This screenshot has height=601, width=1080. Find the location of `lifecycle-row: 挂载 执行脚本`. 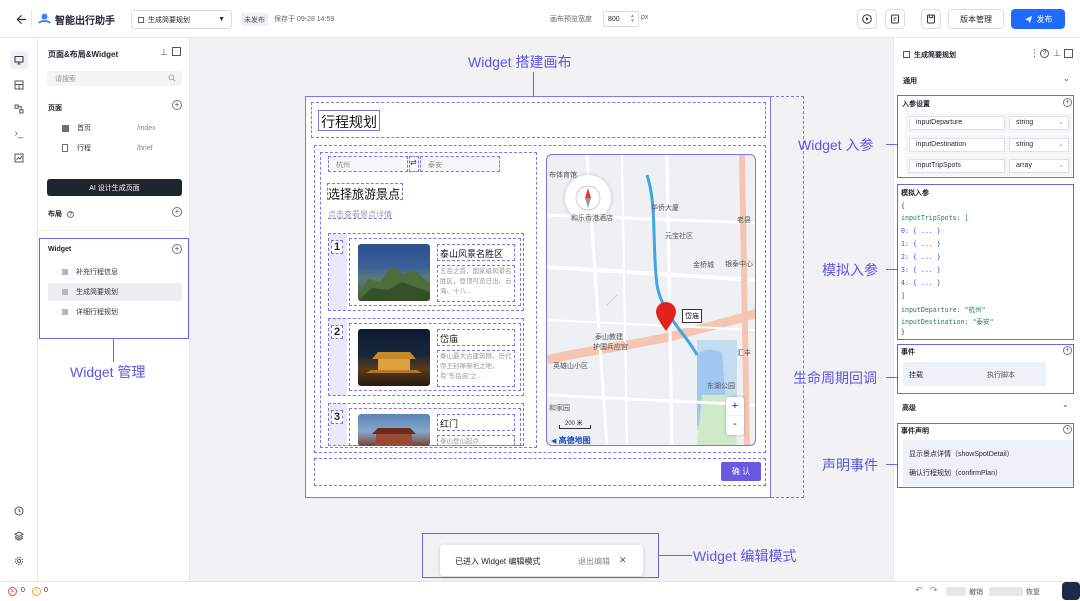

lifecycle-row: 挂载 执行脚本 is located at coordinates (974, 374).